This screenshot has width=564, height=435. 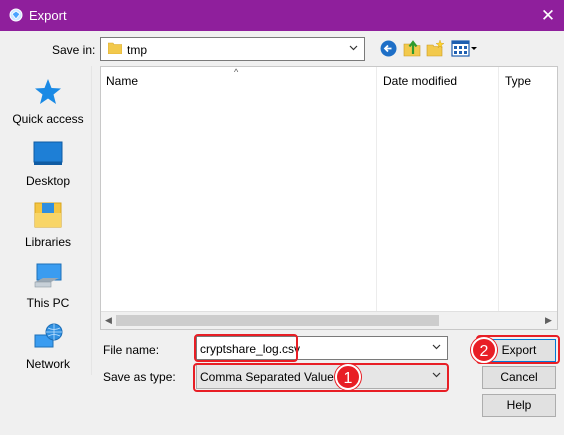 I want to click on column-header-date-modified: Date modified, so click(x=420, y=81).